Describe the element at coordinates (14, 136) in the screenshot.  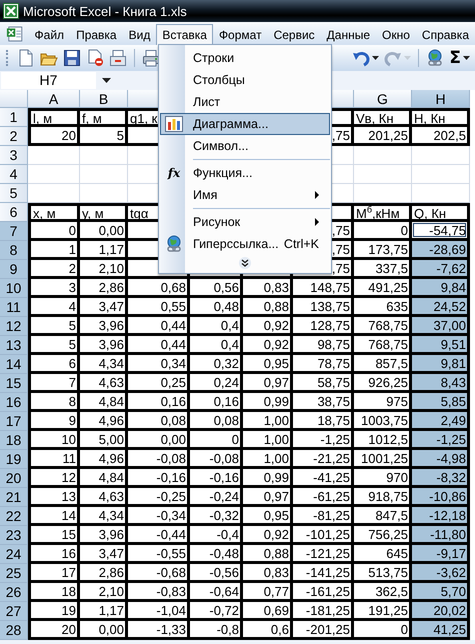
I see `row-header: 2` at that location.